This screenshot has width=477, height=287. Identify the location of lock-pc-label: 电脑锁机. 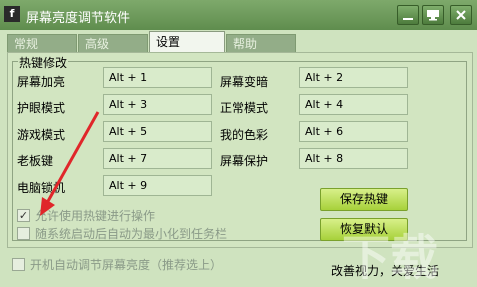
(41, 188).